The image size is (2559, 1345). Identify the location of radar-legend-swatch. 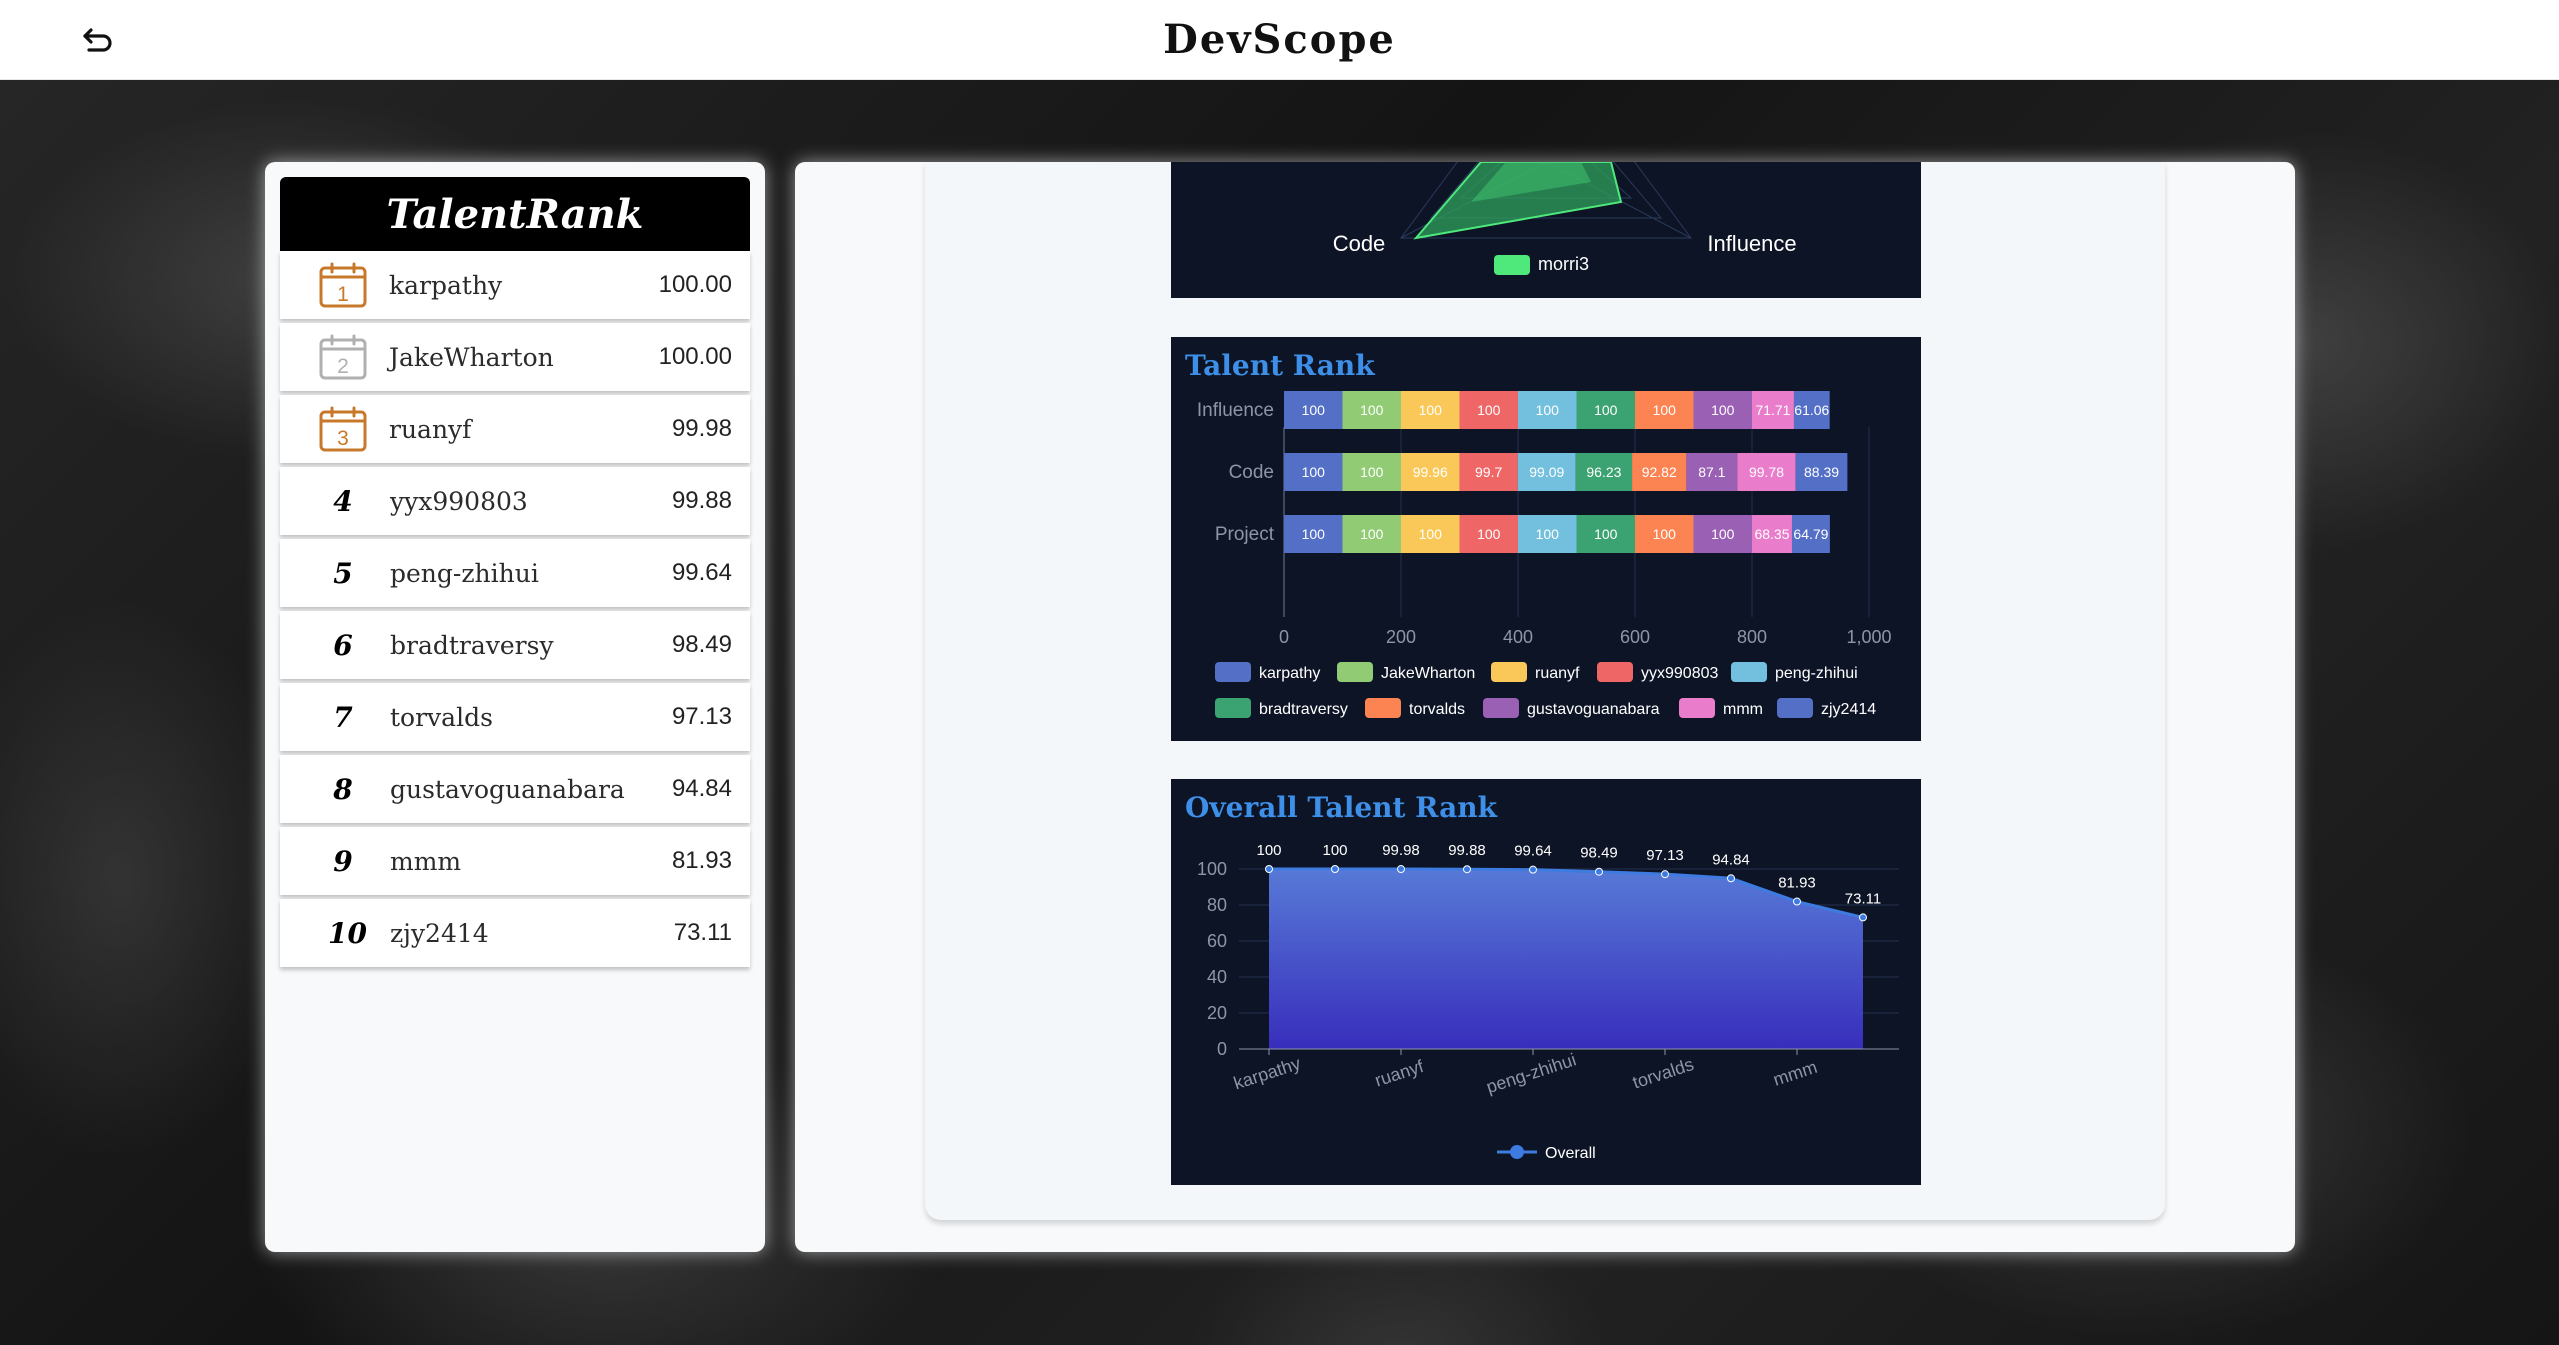
(1512, 265).